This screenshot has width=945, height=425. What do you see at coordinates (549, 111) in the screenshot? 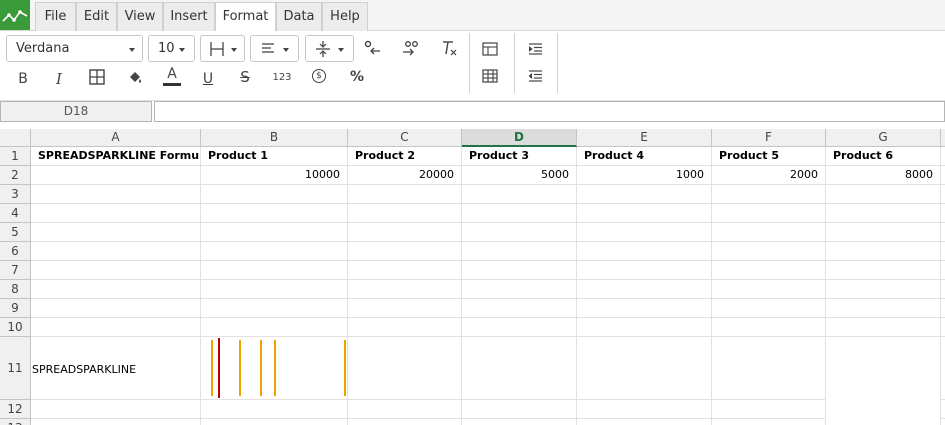
I see `formula-input` at bounding box center [549, 111].